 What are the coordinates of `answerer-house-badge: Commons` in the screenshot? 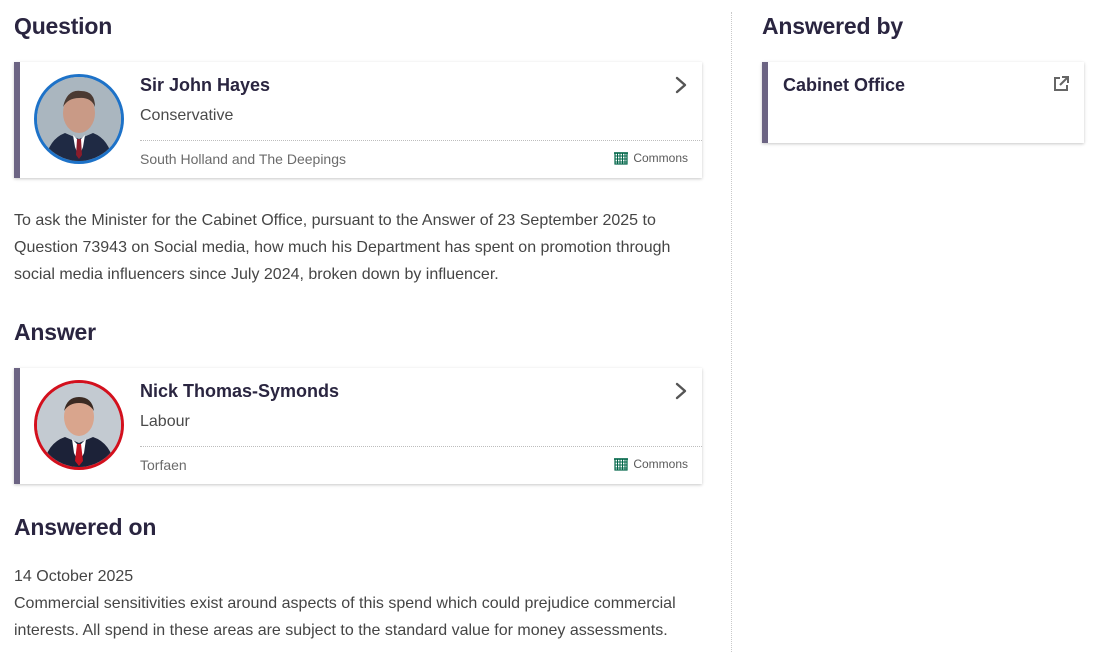 It's located at (651, 464).